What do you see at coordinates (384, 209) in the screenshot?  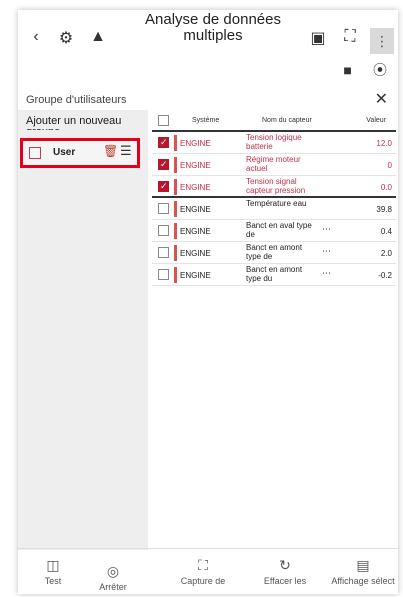 I see `row-value: 39.8` at bounding box center [384, 209].